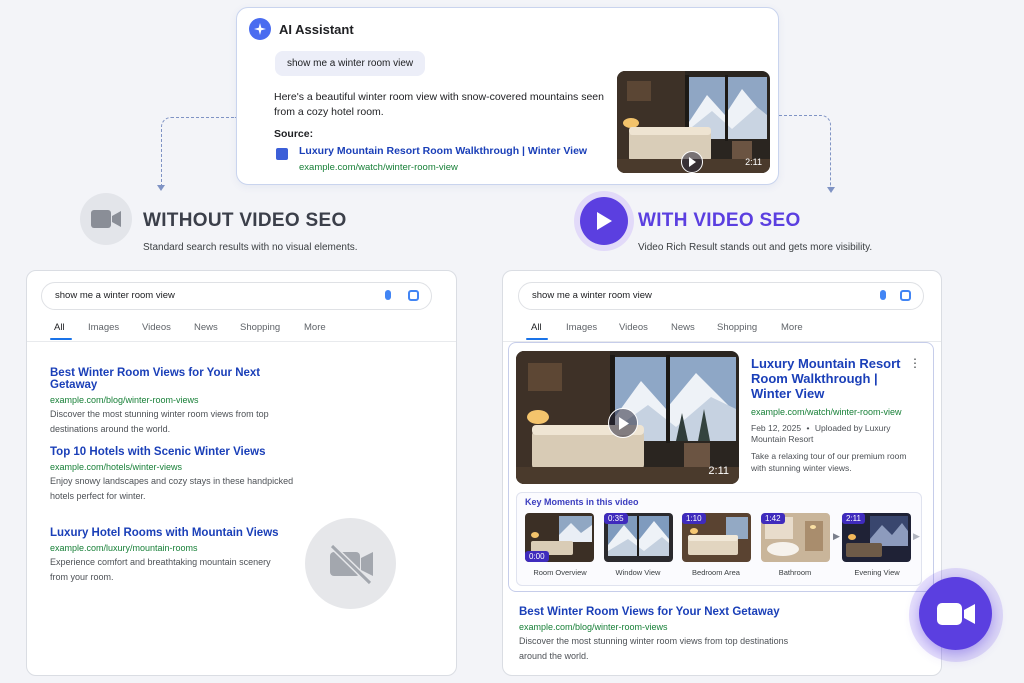  I want to click on key-moment-label: Evening View, so click(877, 572).